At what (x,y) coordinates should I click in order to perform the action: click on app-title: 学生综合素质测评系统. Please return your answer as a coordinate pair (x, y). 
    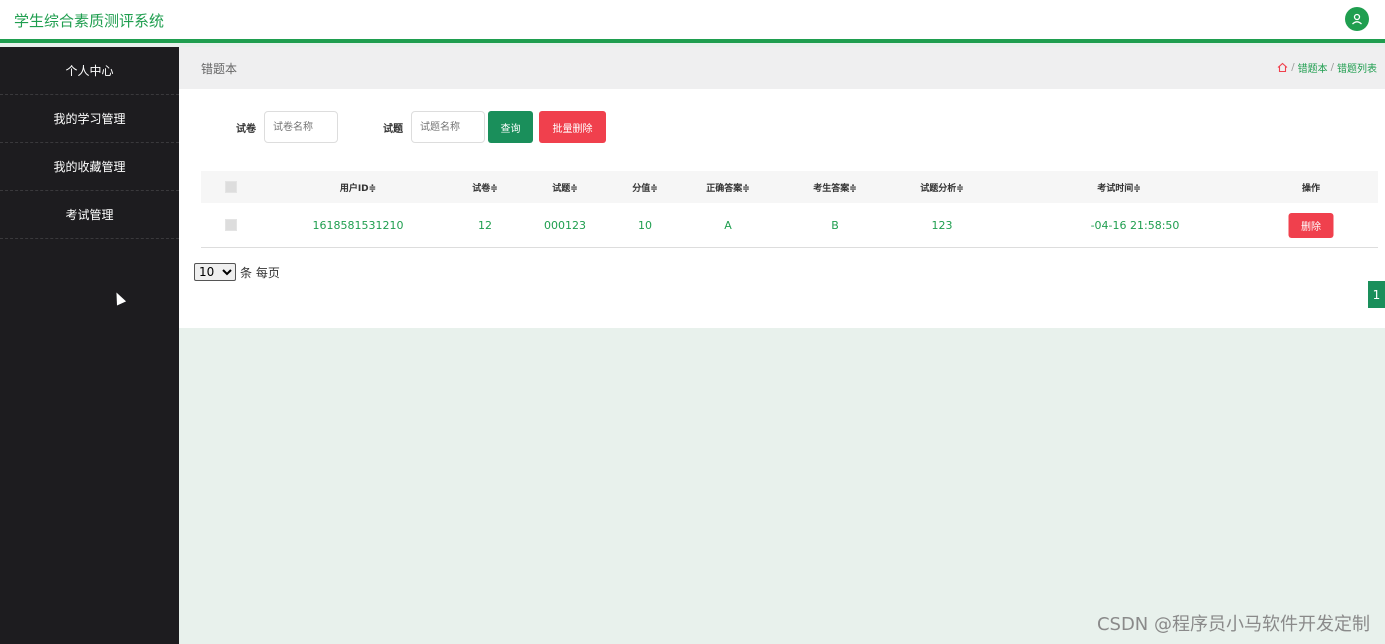
    Looking at the image, I should click on (89, 21).